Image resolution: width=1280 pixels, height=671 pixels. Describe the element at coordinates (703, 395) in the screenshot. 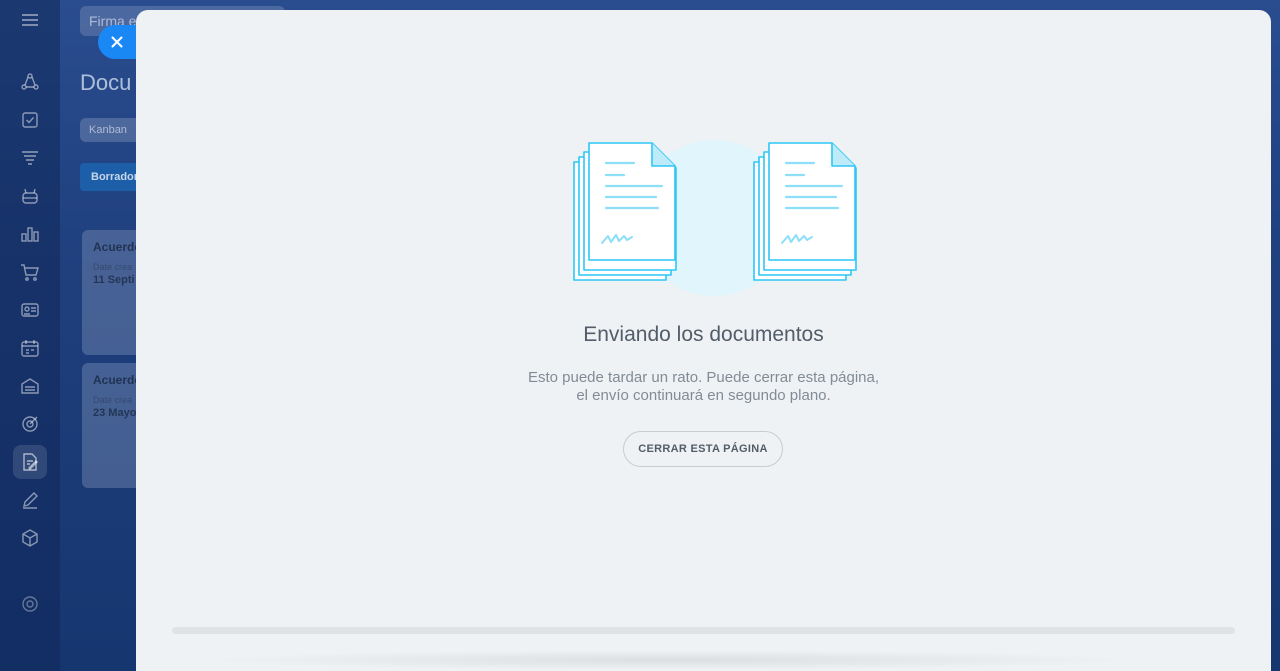

I see `description-line-2: el envío continuará en segundo plano.` at that location.